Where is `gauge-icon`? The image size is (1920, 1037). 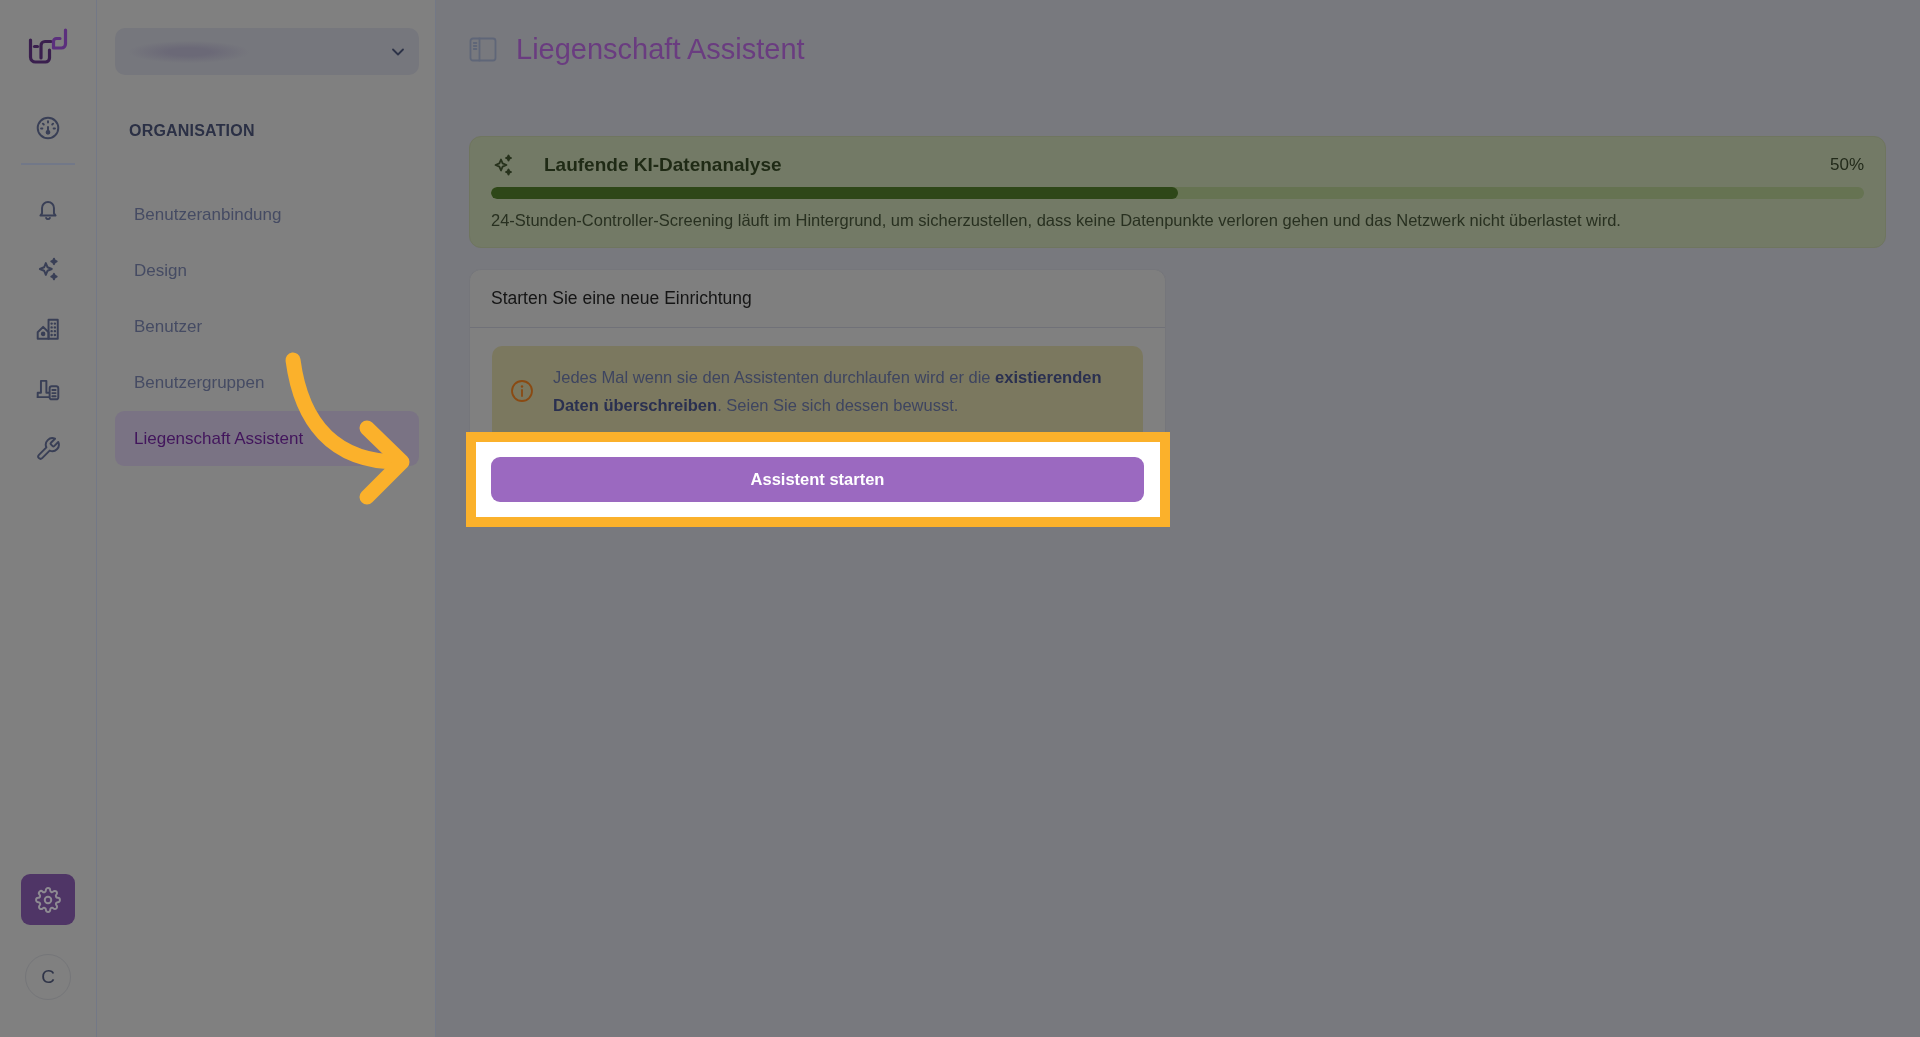 gauge-icon is located at coordinates (48, 128).